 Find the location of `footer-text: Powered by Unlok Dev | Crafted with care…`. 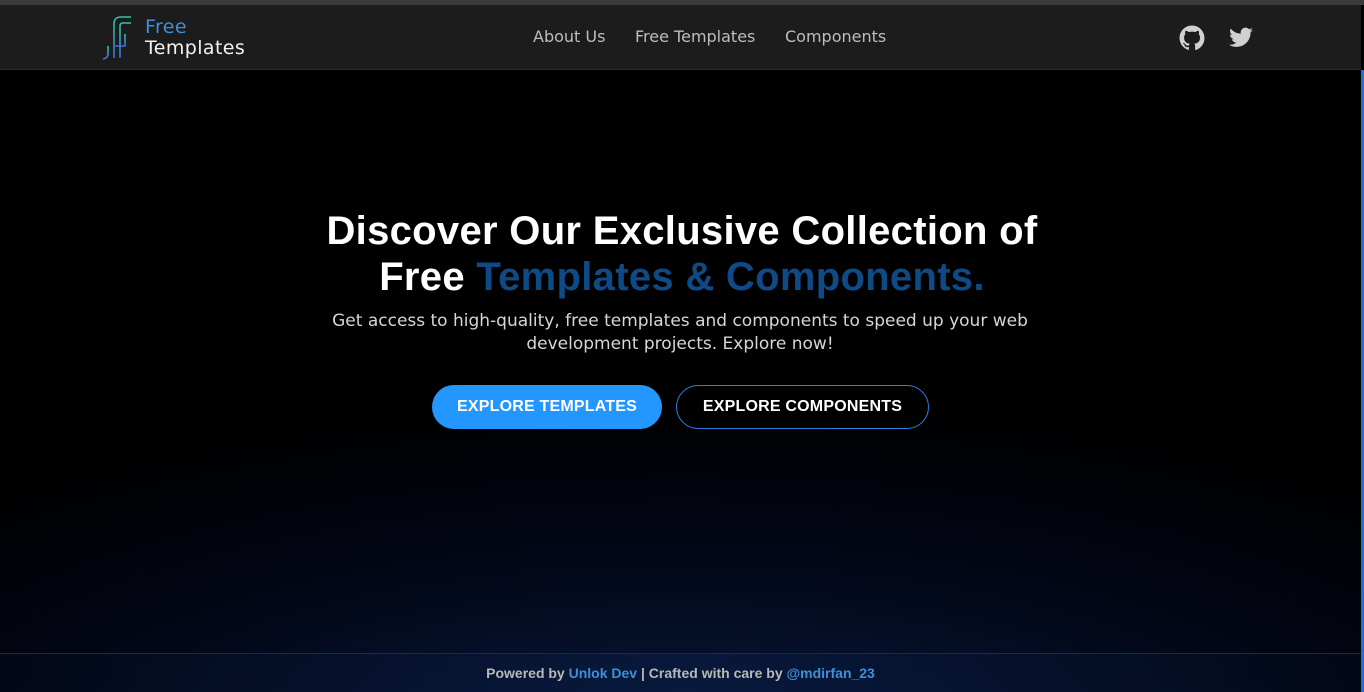

footer-text: Powered by Unlok Dev | Crafted with care… is located at coordinates (680, 673).